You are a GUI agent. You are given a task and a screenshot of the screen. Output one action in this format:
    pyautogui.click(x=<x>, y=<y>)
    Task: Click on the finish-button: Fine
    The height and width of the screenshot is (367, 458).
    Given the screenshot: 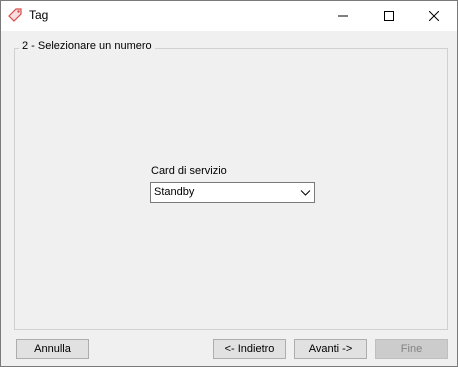 What is the action you would take?
    pyautogui.click(x=411, y=349)
    